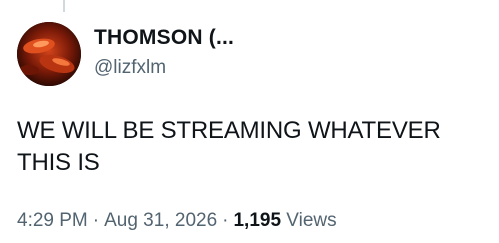 This screenshot has height=243, width=499. Describe the element at coordinates (311, 220) in the screenshot. I see `views-label: Views` at that location.